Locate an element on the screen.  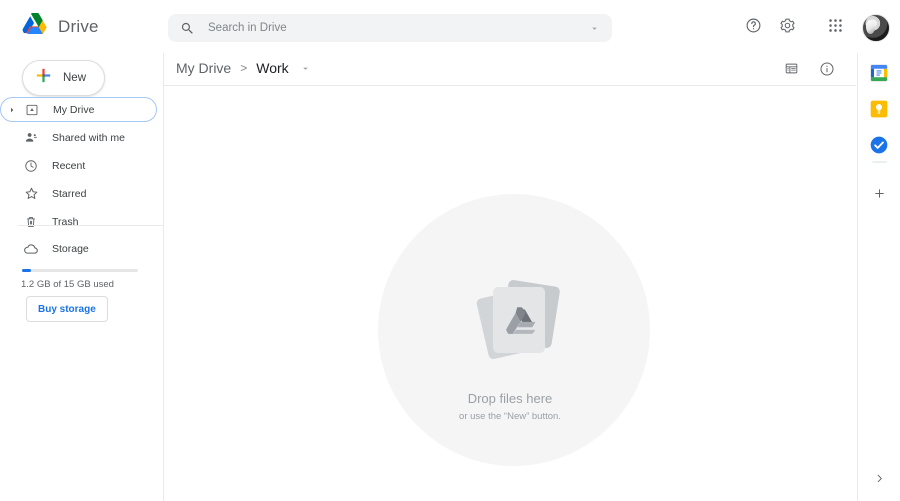
help-button is located at coordinates (753, 28).